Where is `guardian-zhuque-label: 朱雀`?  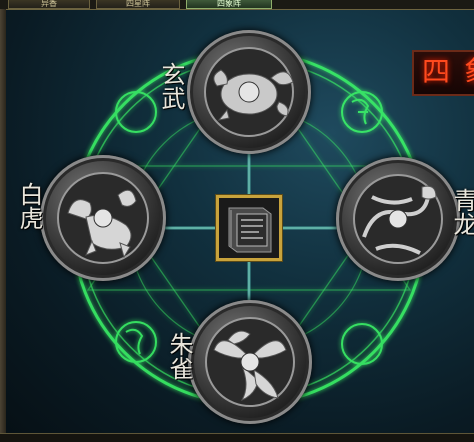
guardian-zhuque-label: 朱雀 is located at coordinates (179, 356).